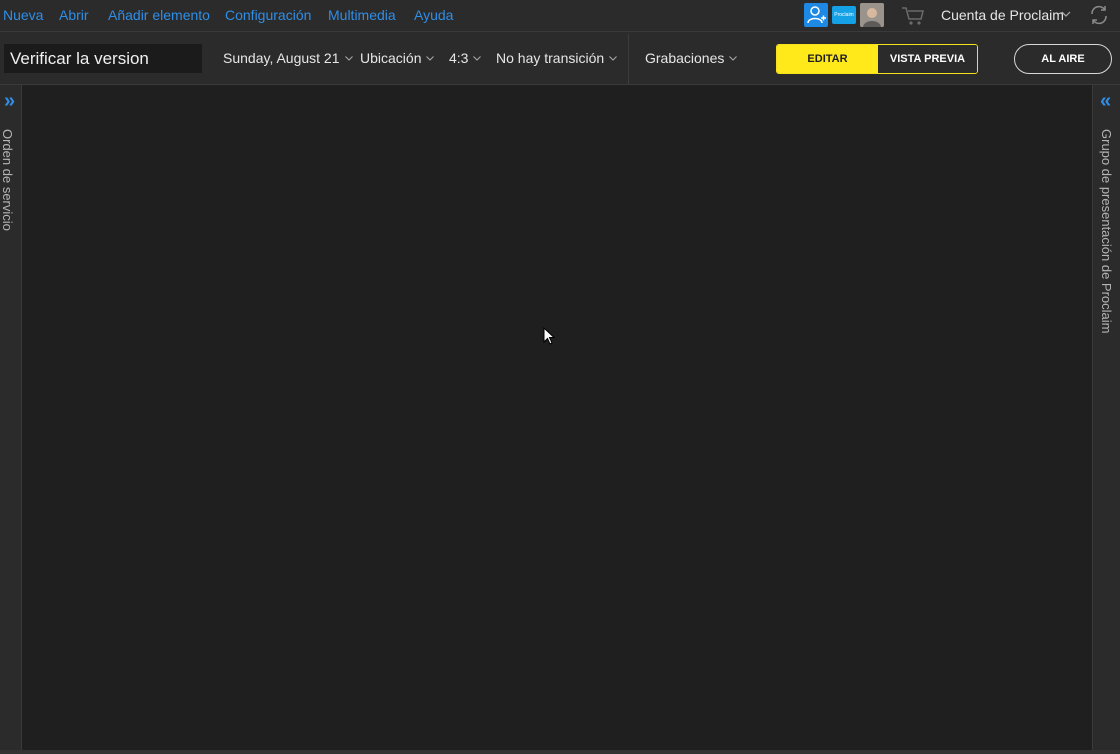 This screenshot has height=754, width=1120. I want to click on avatar, so click(872, 15).